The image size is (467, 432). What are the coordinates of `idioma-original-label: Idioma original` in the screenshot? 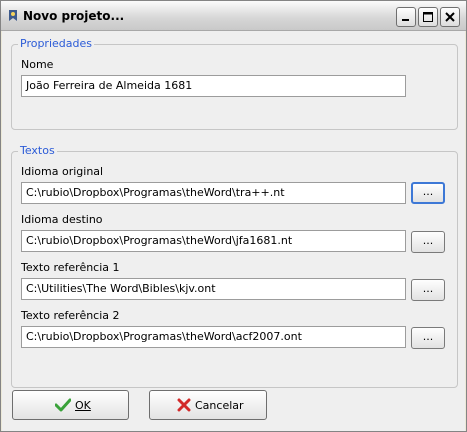 It's located at (62, 171).